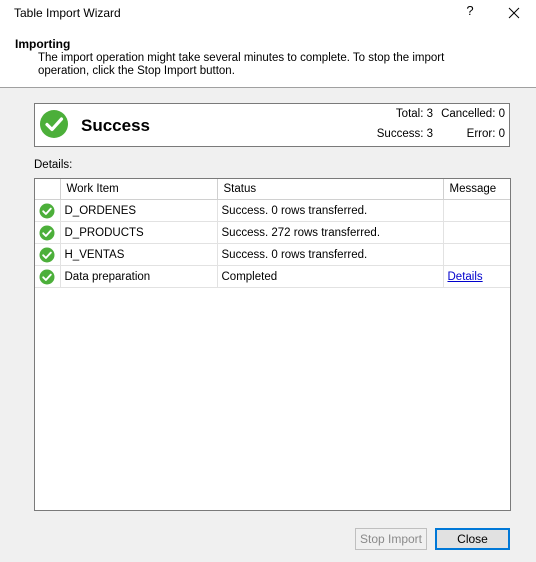 The height and width of the screenshot is (562, 536). I want to click on column-header-work-item: Work Item, so click(139, 189).